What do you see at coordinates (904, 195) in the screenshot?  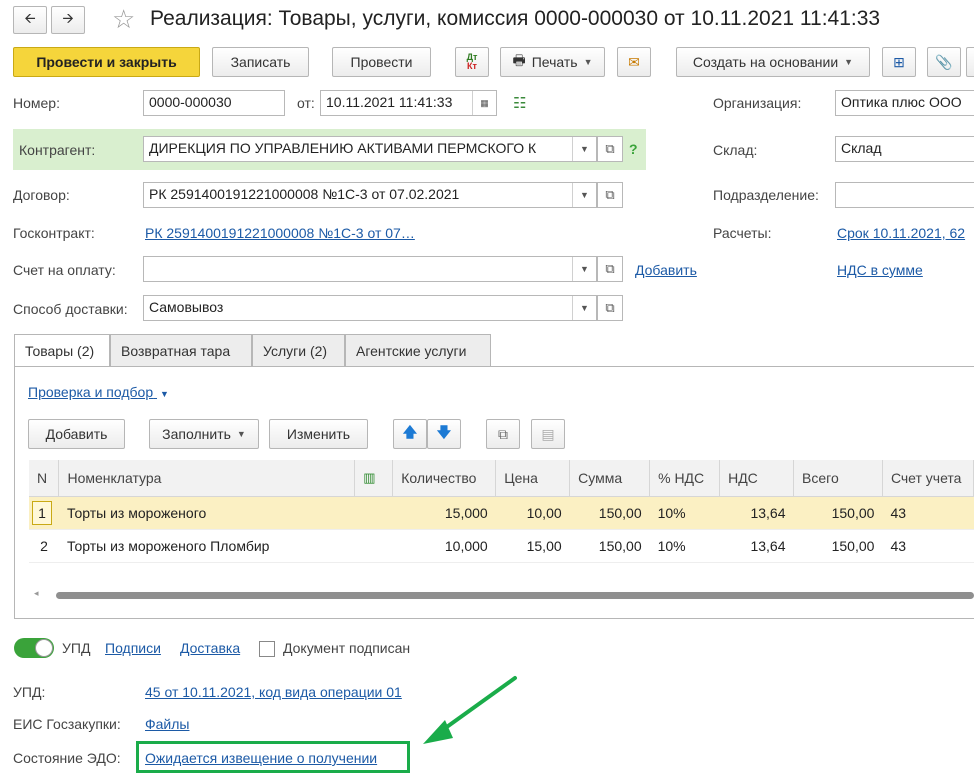 I see `division-field` at bounding box center [904, 195].